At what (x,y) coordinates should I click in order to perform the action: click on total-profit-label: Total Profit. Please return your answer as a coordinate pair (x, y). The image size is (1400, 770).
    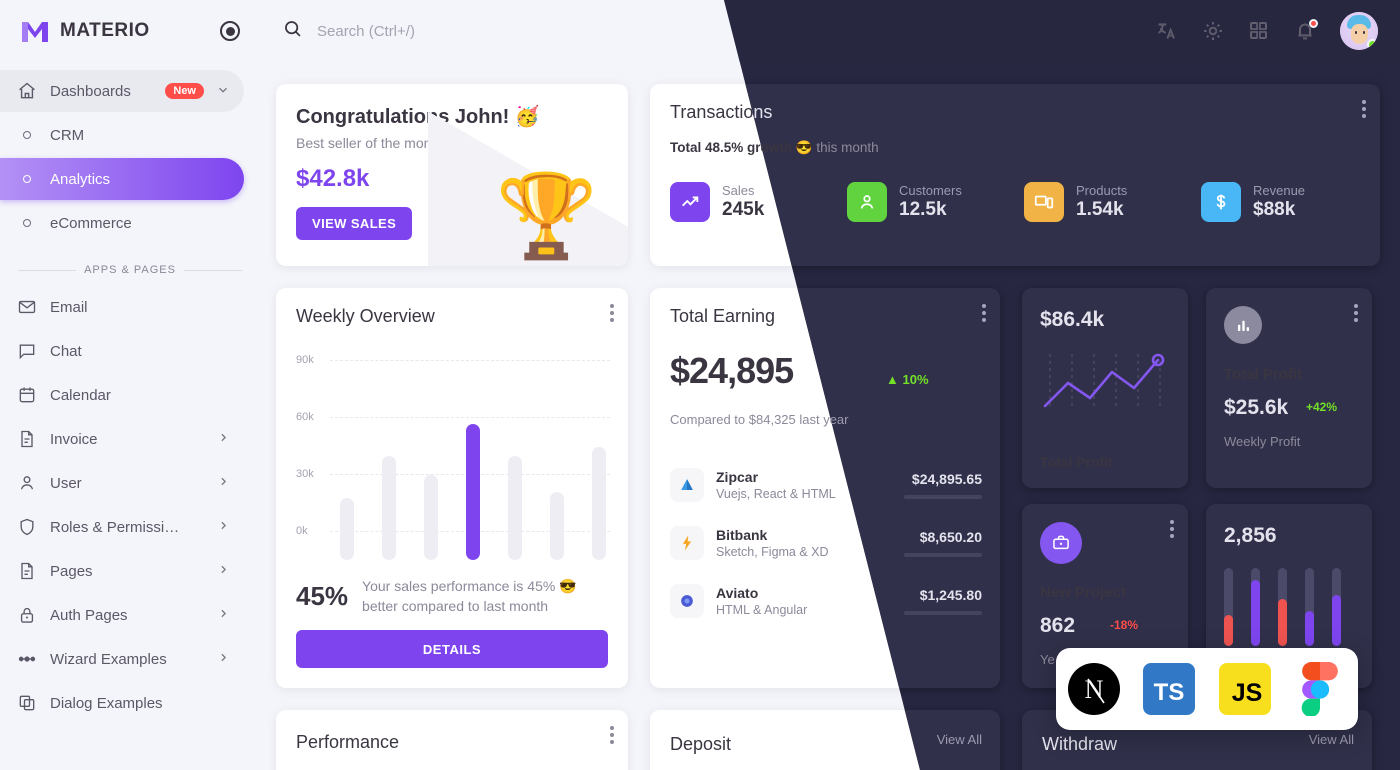
    Looking at the image, I should click on (1076, 462).